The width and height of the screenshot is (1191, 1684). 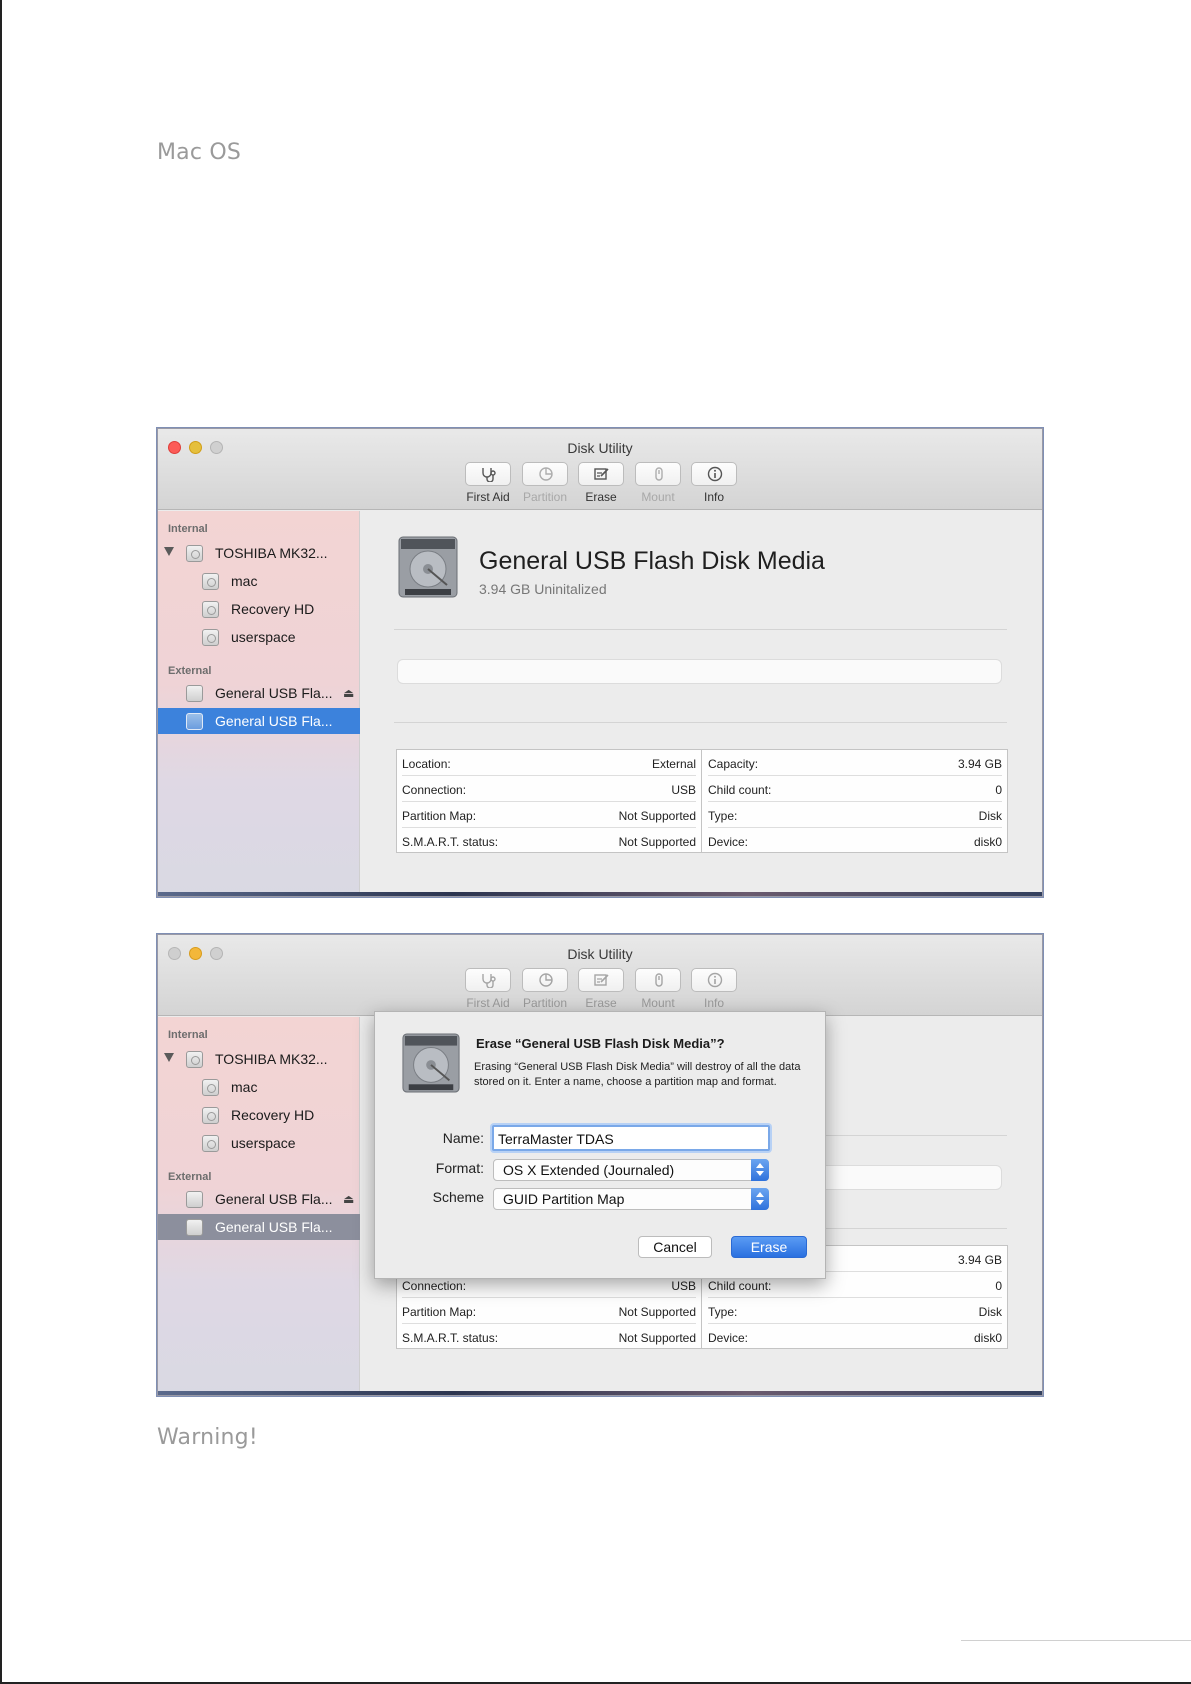 What do you see at coordinates (998, 1286) in the screenshot?
I see `info-value: 0` at bounding box center [998, 1286].